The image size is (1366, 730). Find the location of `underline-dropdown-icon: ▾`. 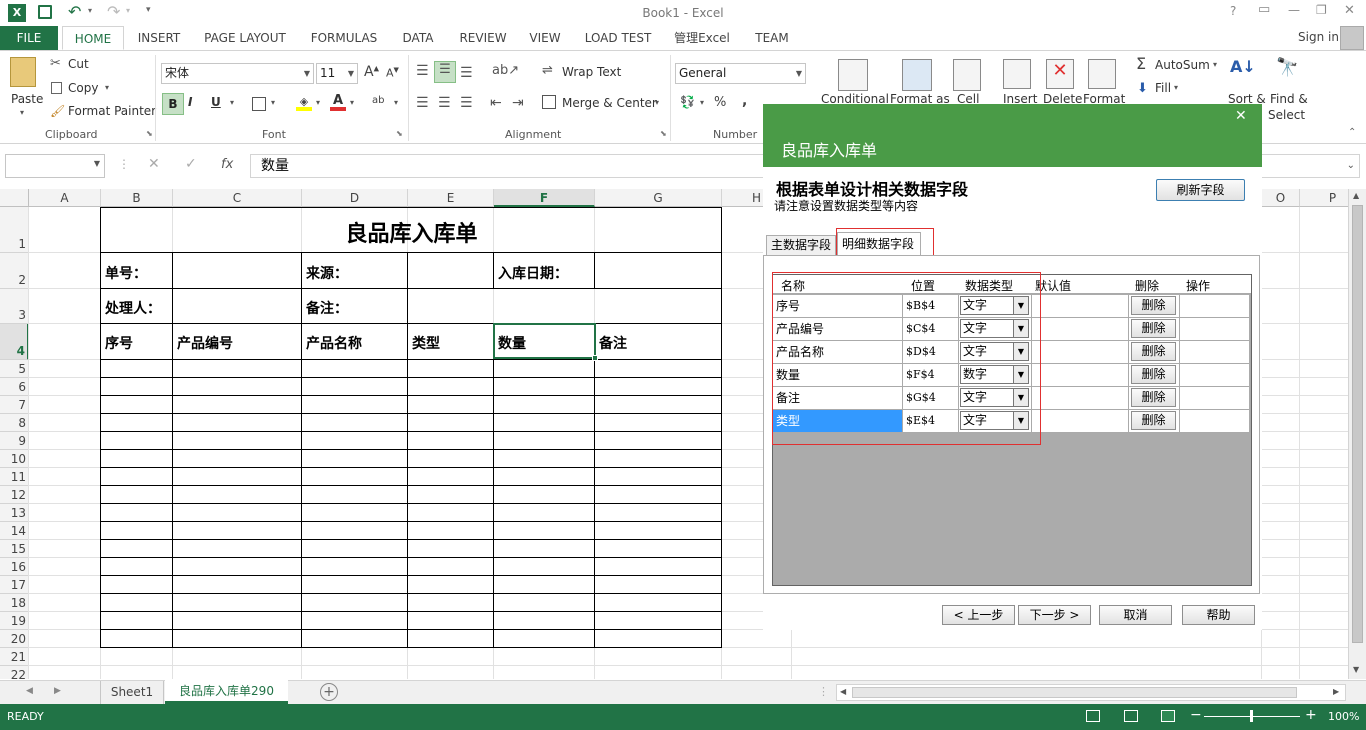

underline-dropdown-icon: ▾ is located at coordinates (232, 102).